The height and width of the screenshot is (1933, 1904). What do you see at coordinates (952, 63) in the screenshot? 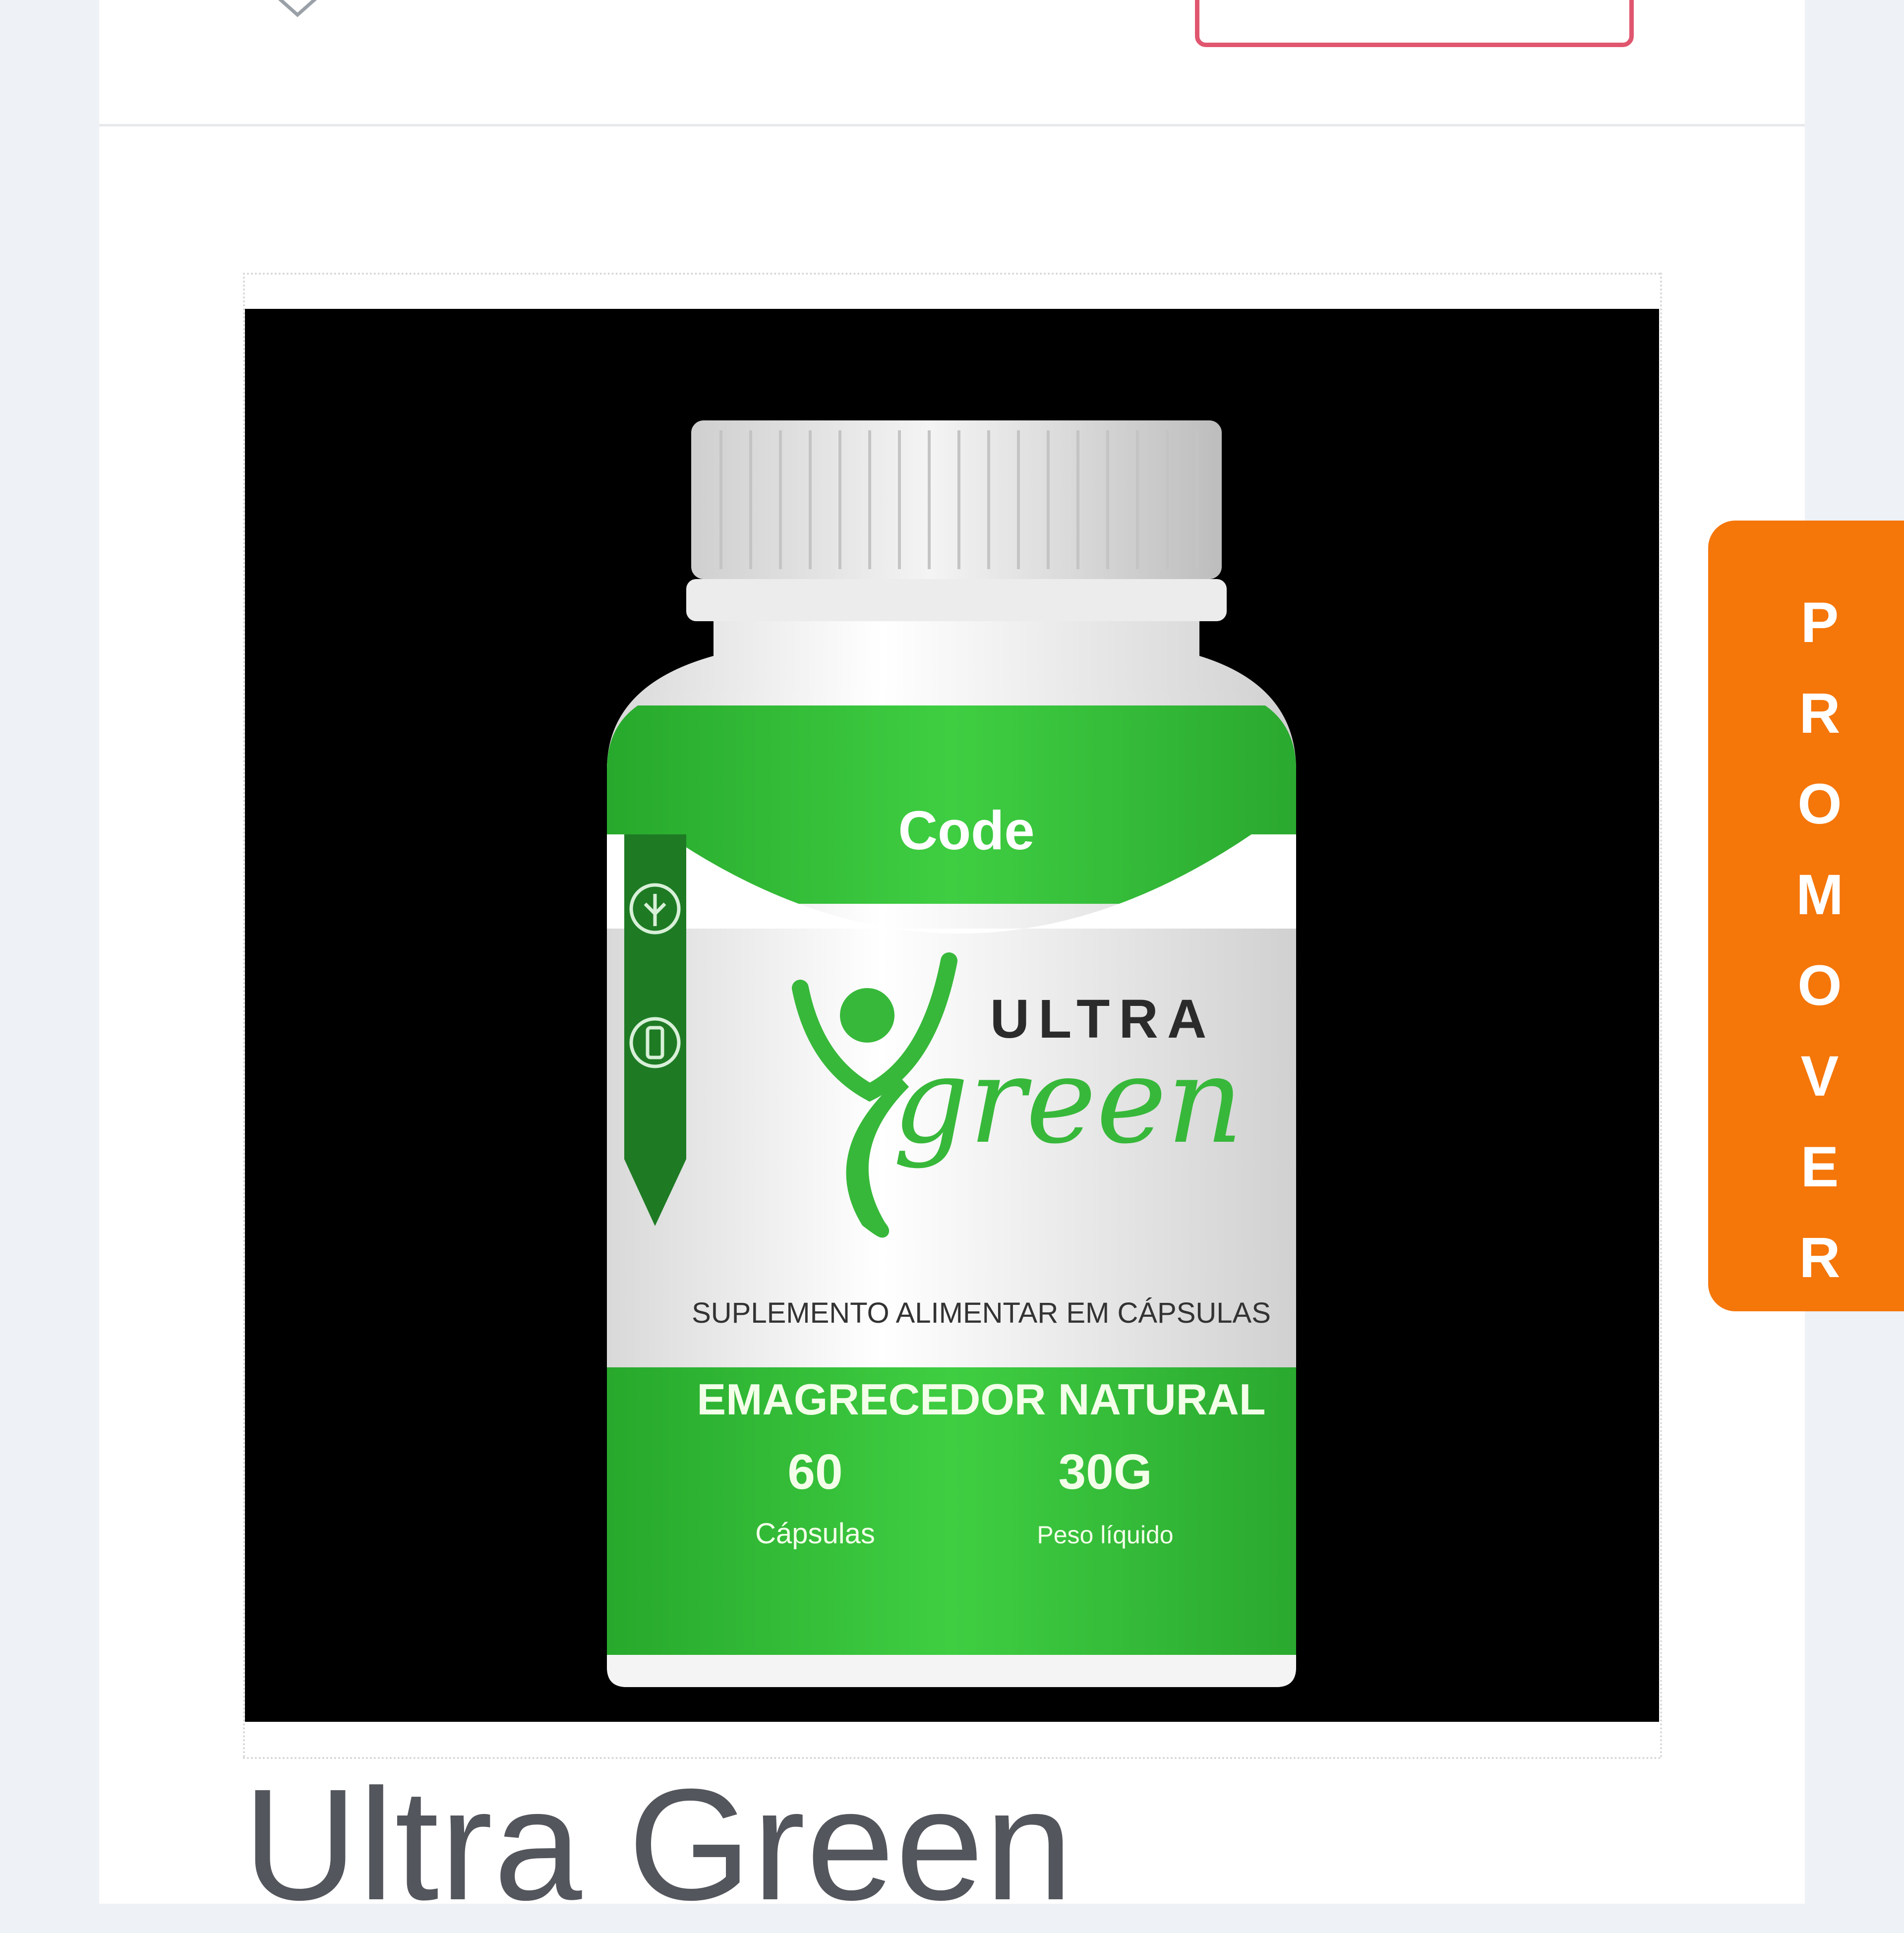
I see `site-header` at bounding box center [952, 63].